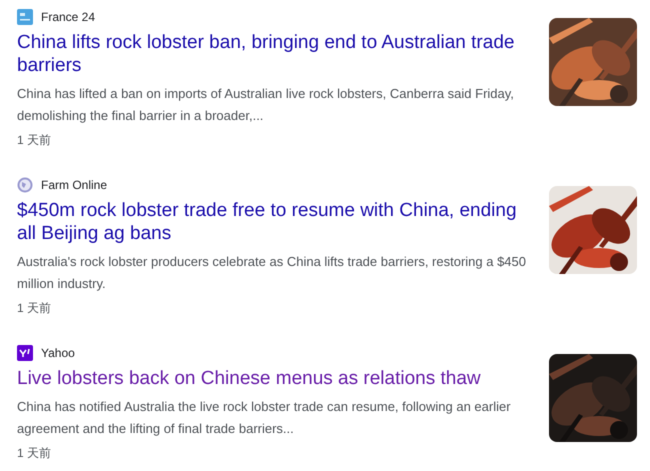 The width and height of the screenshot is (650, 471). I want to click on logo-icon, so click(25, 353).